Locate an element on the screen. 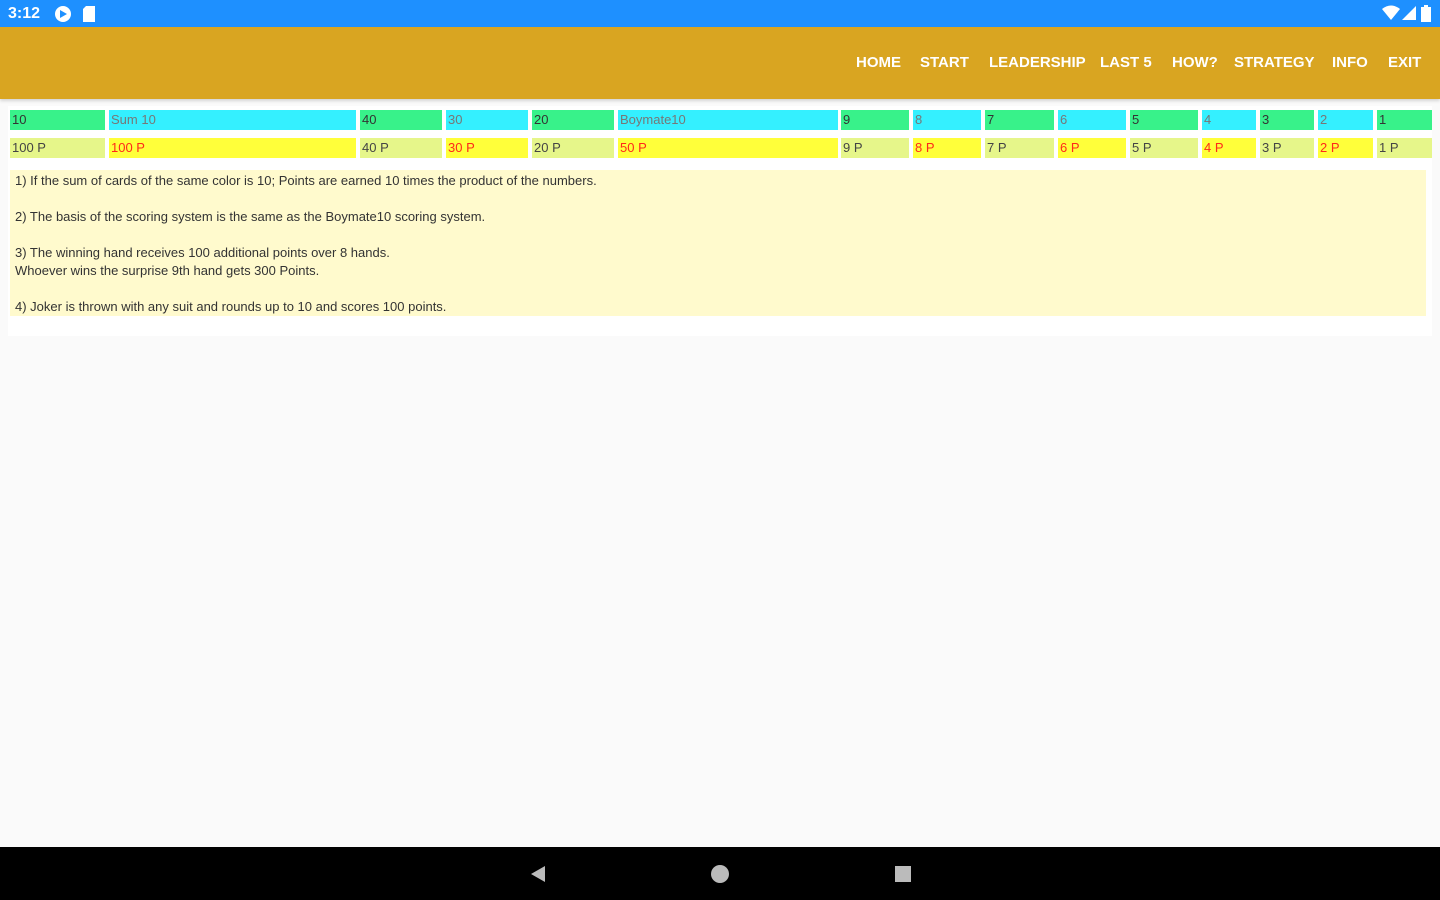 The height and width of the screenshot is (900, 1440). nav-leadership: LEADERSHIP is located at coordinates (1037, 63).